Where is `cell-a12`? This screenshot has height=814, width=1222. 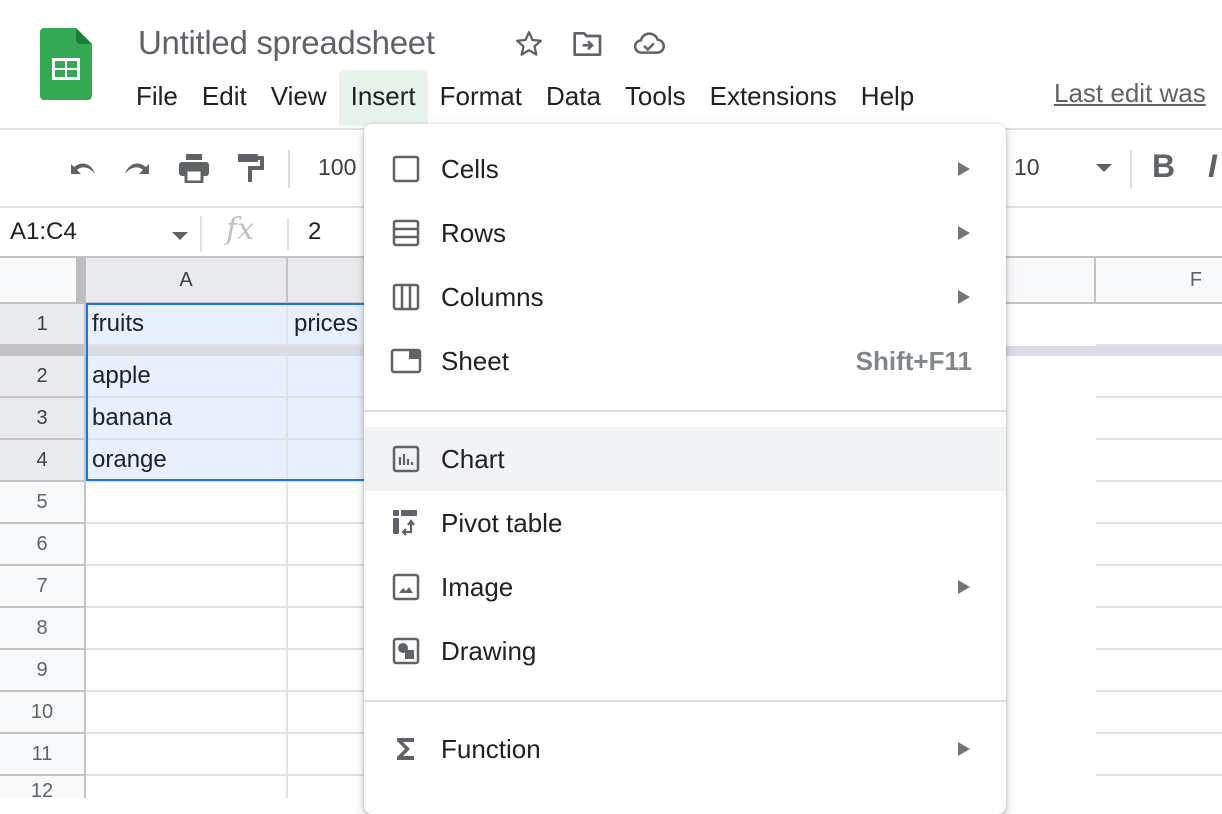
cell-a12 is located at coordinates (187, 787).